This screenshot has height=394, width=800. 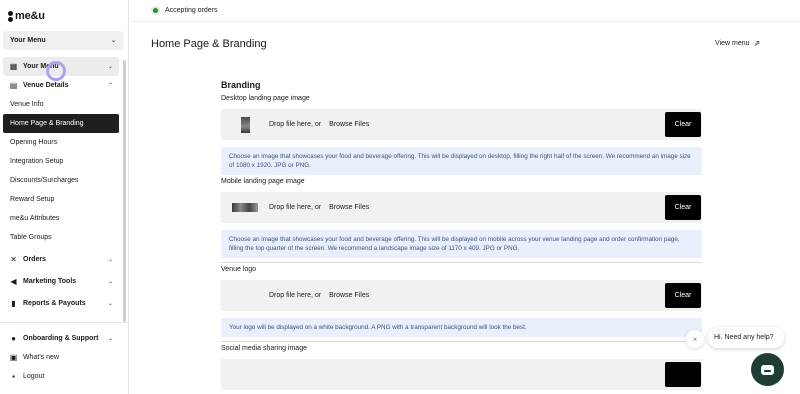 What do you see at coordinates (34, 142) in the screenshot?
I see `sidebar-item-label: Opening Hours` at bounding box center [34, 142].